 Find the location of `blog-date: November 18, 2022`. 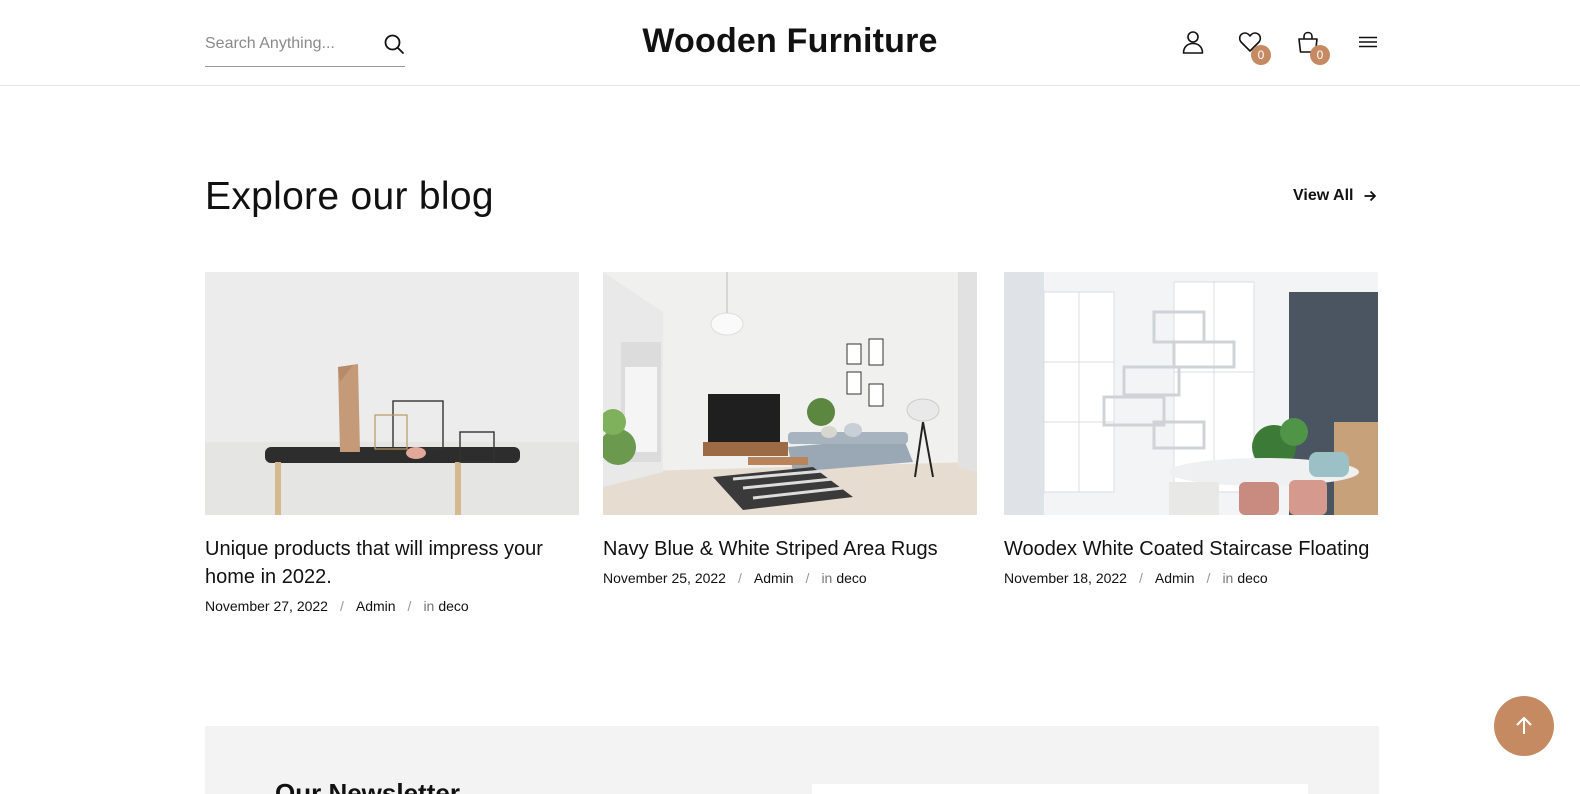

blog-date: November 18, 2022 is located at coordinates (1065, 578).